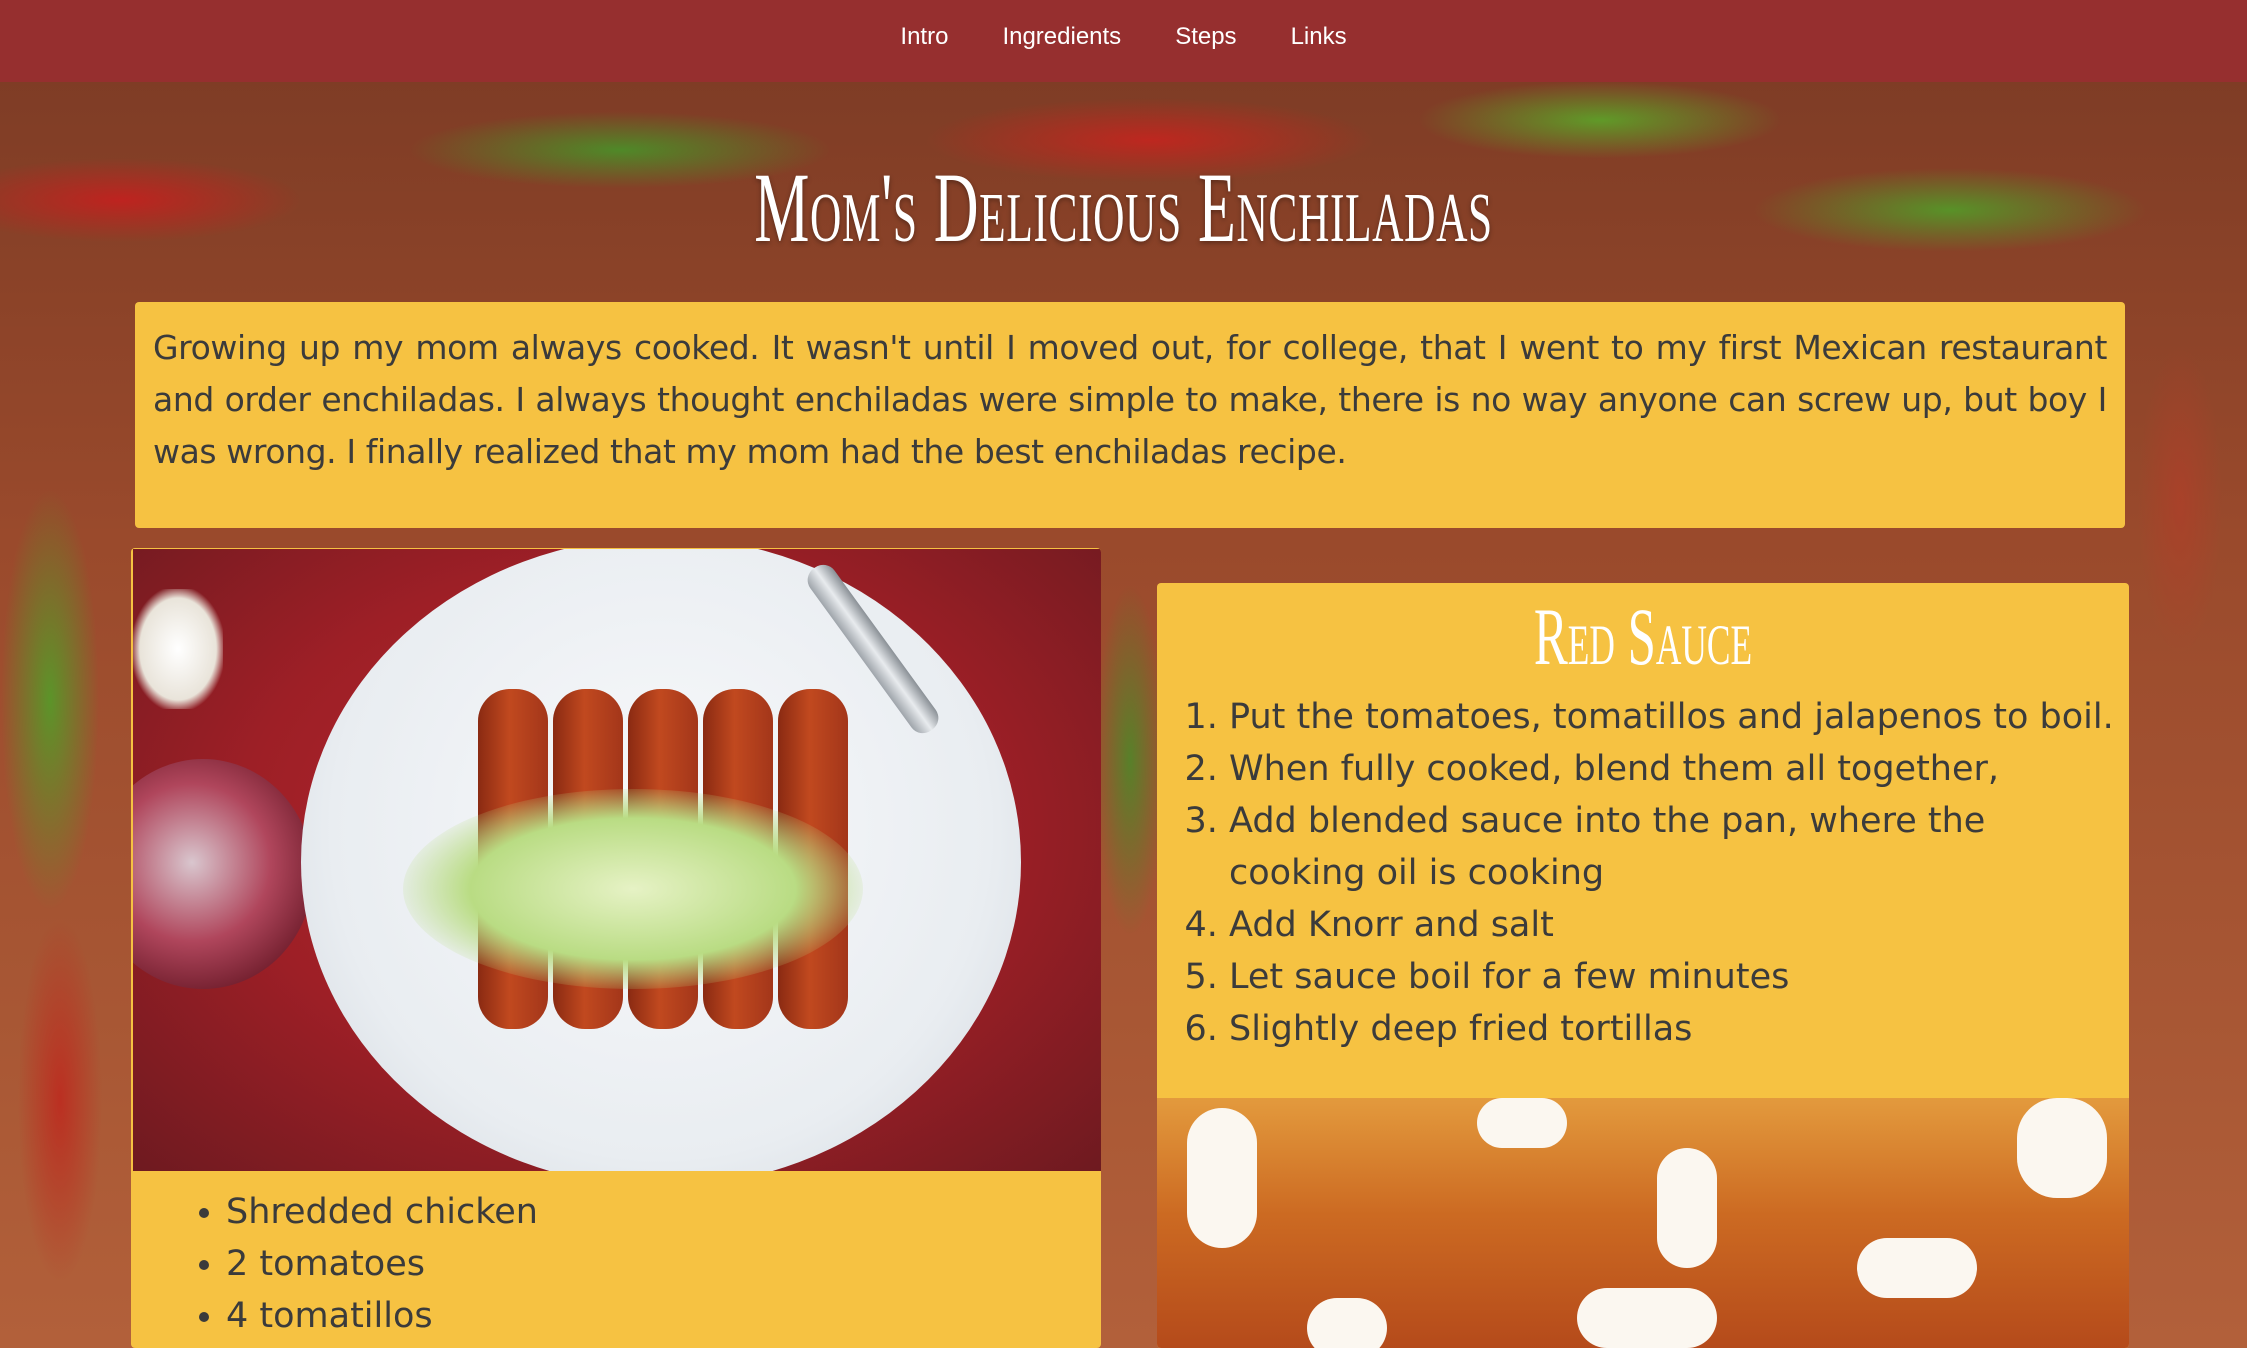 The image size is (2247, 1348). I want to click on drink-glass-decoration, so click(223, 874).